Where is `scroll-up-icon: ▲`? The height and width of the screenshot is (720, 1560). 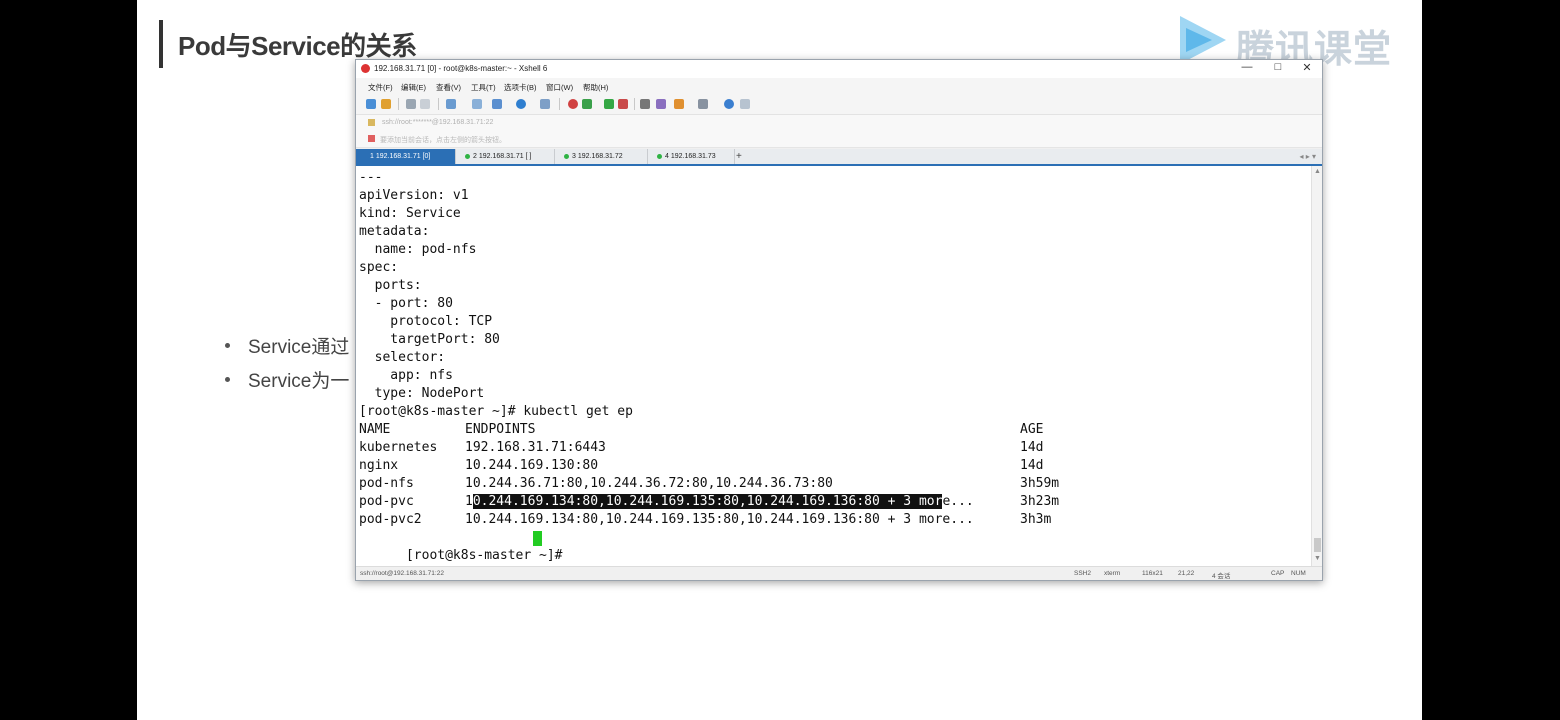 scroll-up-icon: ▲ is located at coordinates (1317, 171).